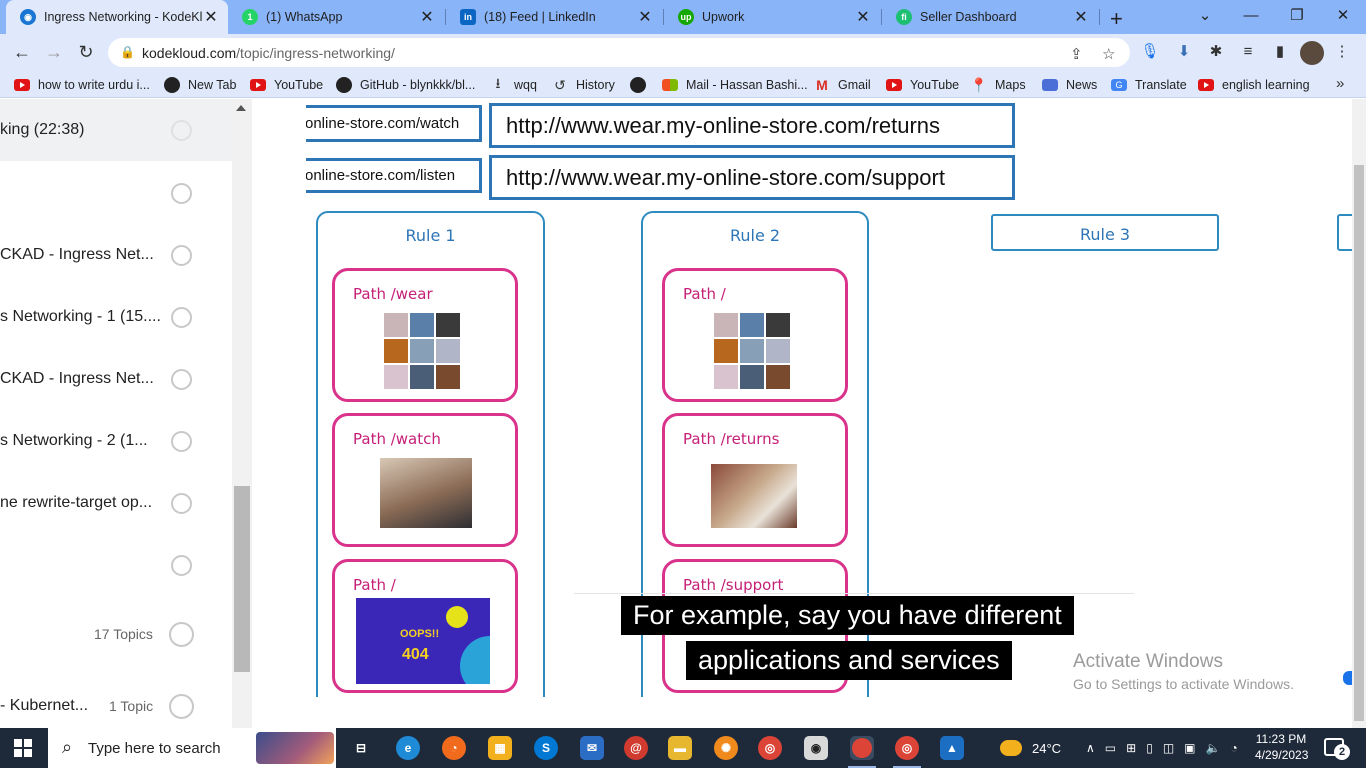 This screenshot has height=768, width=1366. I want to click on sidebar-scrollbar, so click(242, 413).